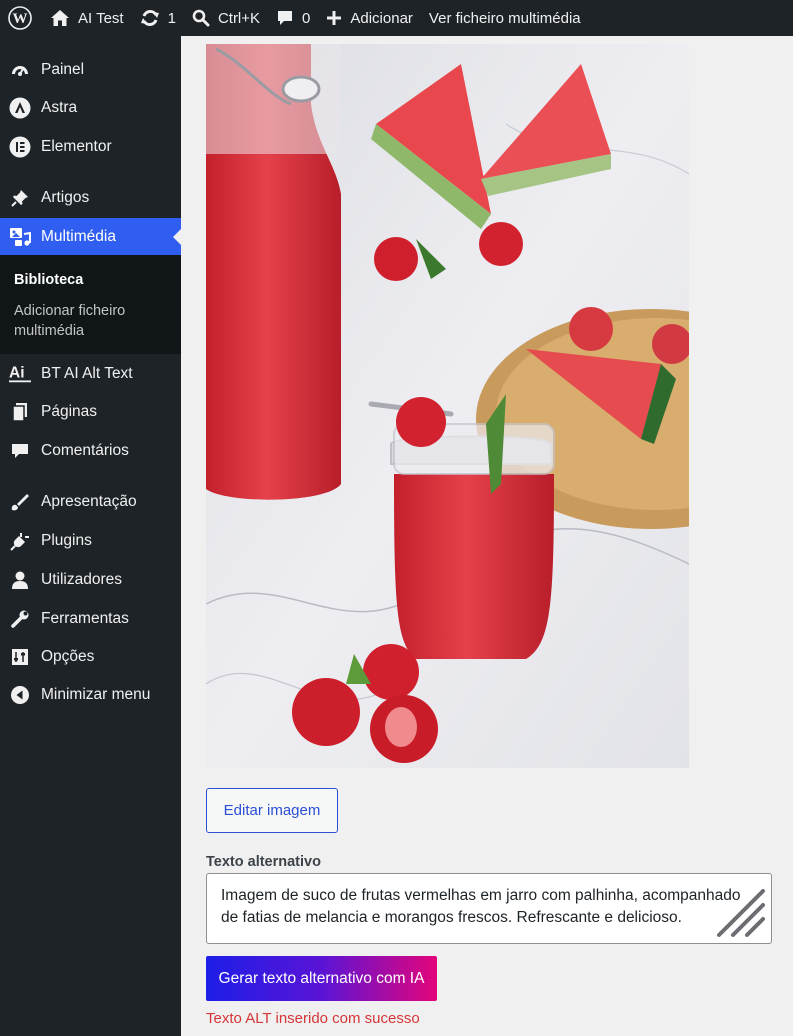 This screenshot has width=793, height=1036. I want to click on resize-handle-icon, so click(741, 913).